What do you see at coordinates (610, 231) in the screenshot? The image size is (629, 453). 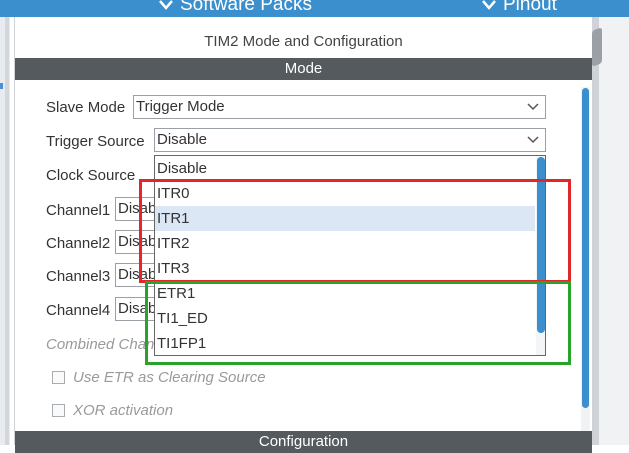 I see `right-pane` at bounding box center [610, 231].